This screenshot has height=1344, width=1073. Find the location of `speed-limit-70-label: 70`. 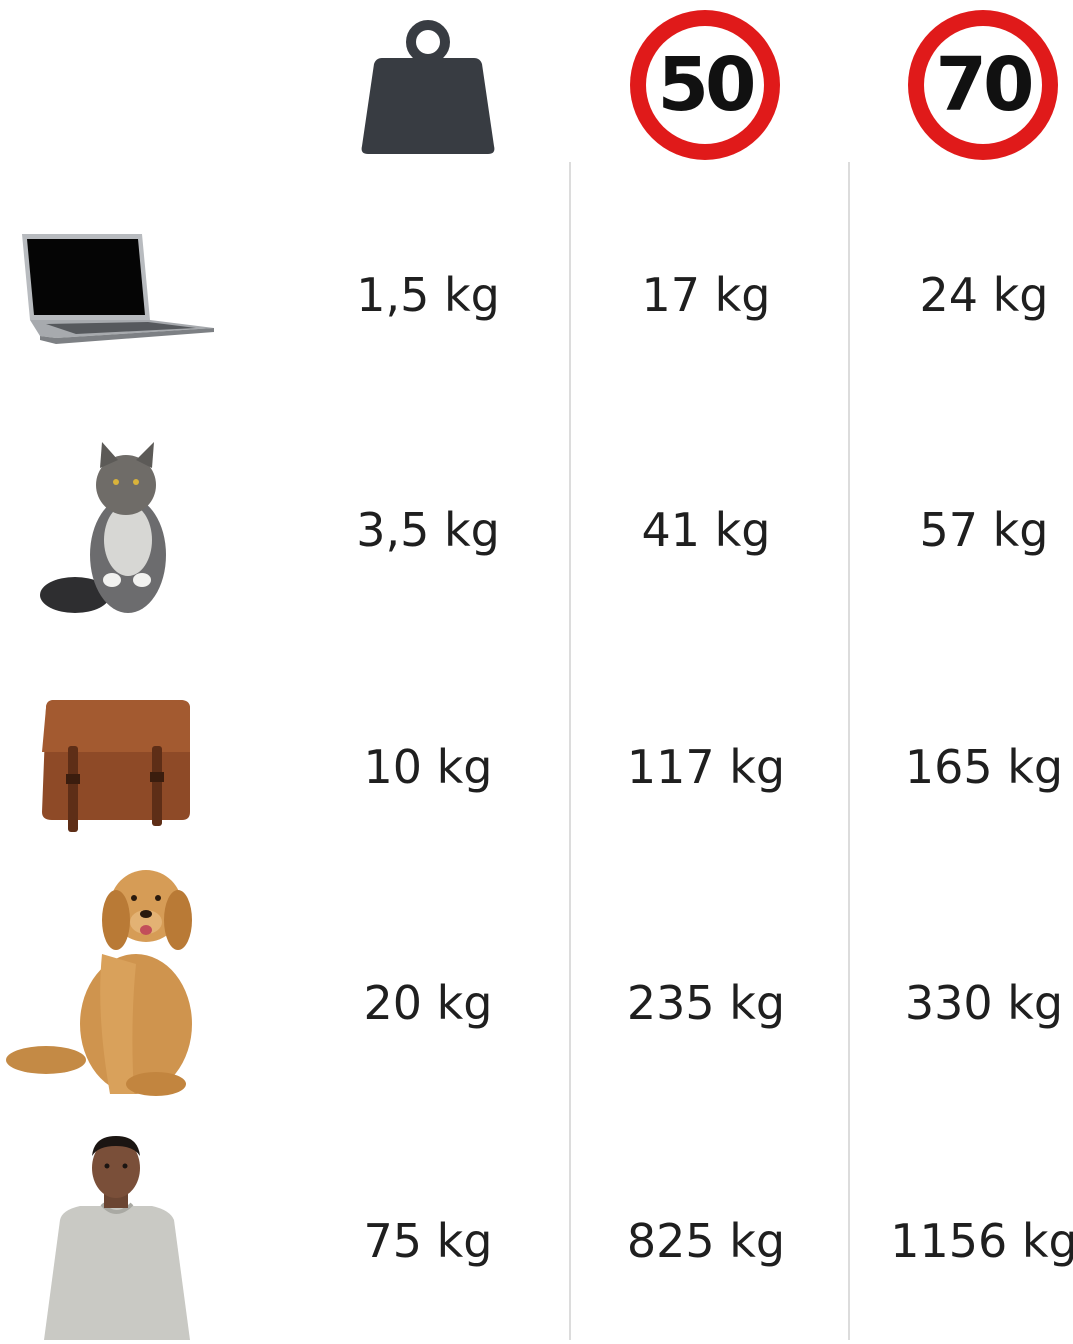

speed-limit-70-label: 70 is located at coordinates (985, 85).